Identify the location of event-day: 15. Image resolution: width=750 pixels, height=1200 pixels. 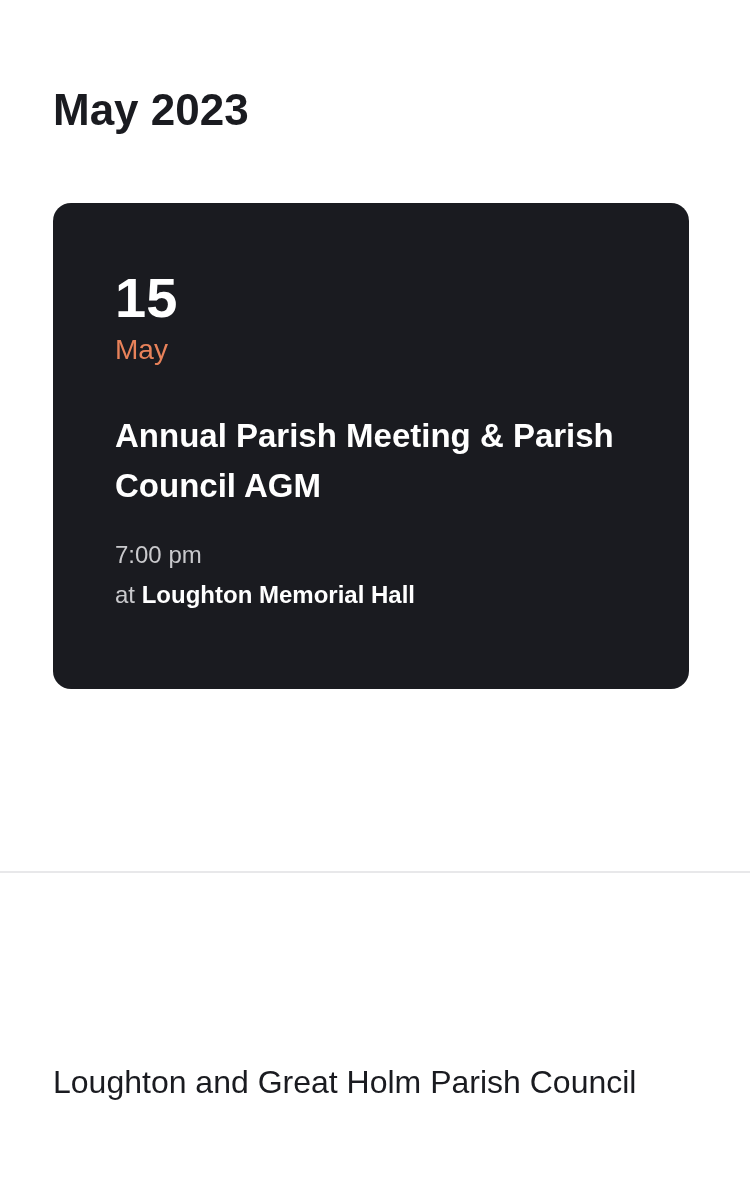
(371, 297).